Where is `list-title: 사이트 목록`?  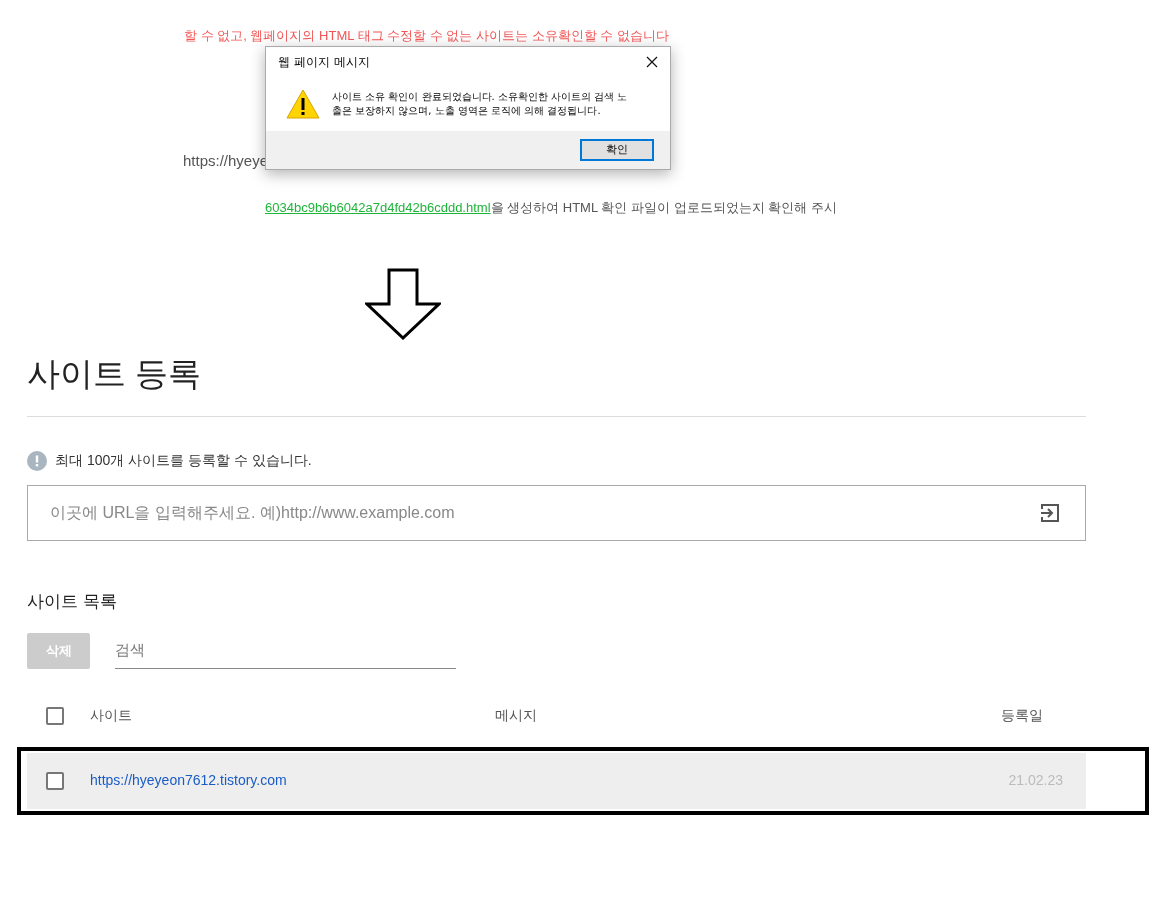 list-title: 사이트 목록 is located at coordinates (72, 602).